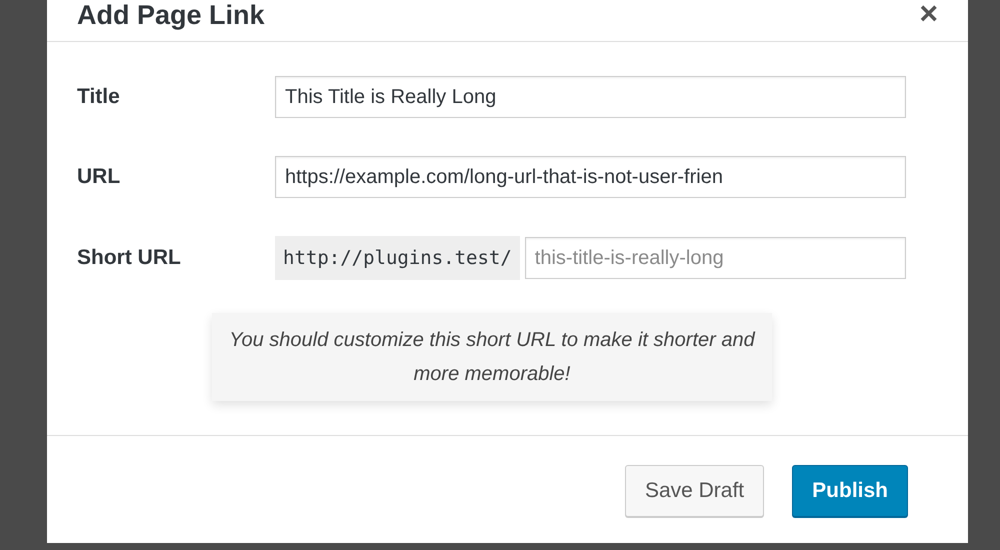 The image size is (1000, 550). Describe the element at coordinates (694, 491) in the screenshot. I see `save-draft-button: Save Draft` at that location.